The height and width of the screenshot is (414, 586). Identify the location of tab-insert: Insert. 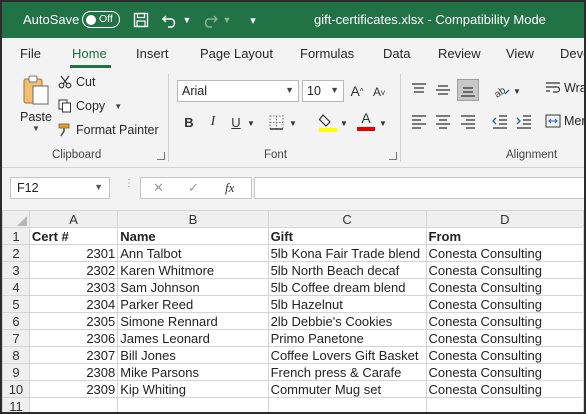
(152, 53).